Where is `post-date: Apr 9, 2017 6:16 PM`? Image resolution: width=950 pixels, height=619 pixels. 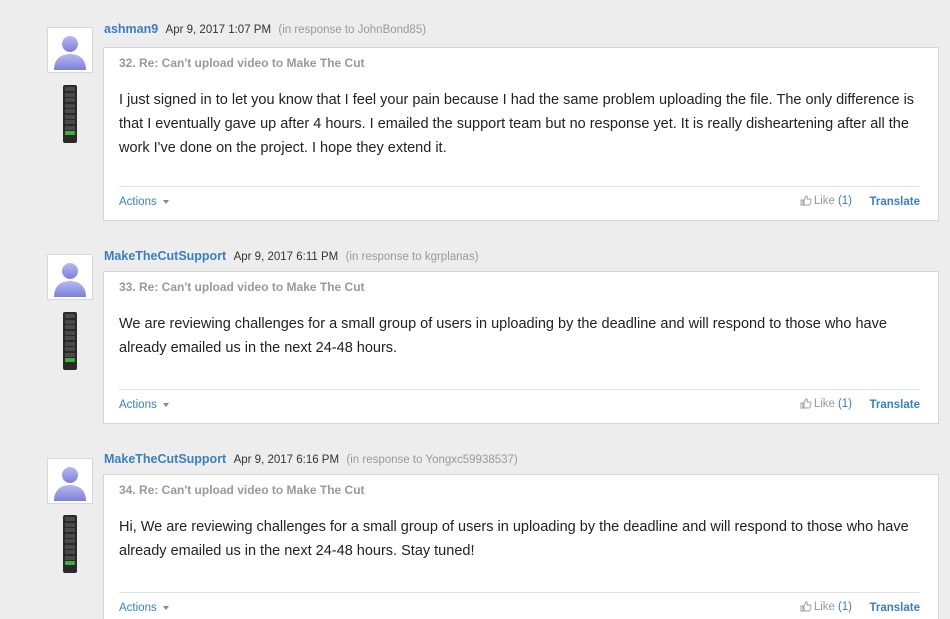
post-date: Apr 9, 2017 6:16 PM is located at coordinates (286, 460).